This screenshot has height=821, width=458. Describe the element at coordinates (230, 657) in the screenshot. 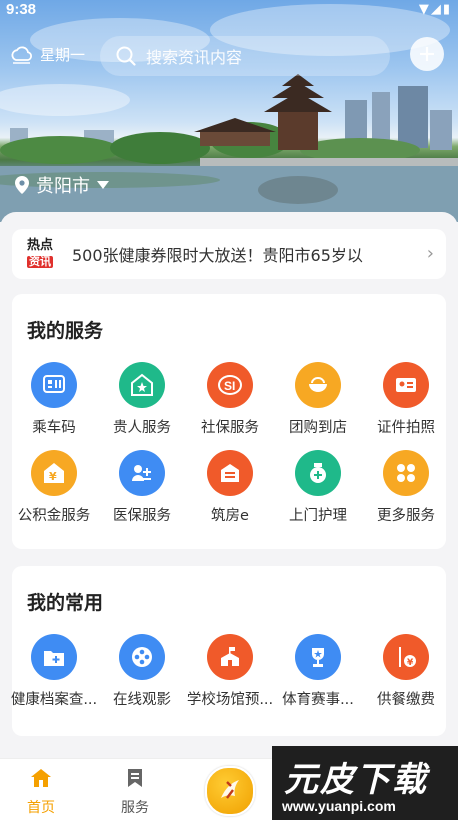

I see `school-venue-icon` at that location.